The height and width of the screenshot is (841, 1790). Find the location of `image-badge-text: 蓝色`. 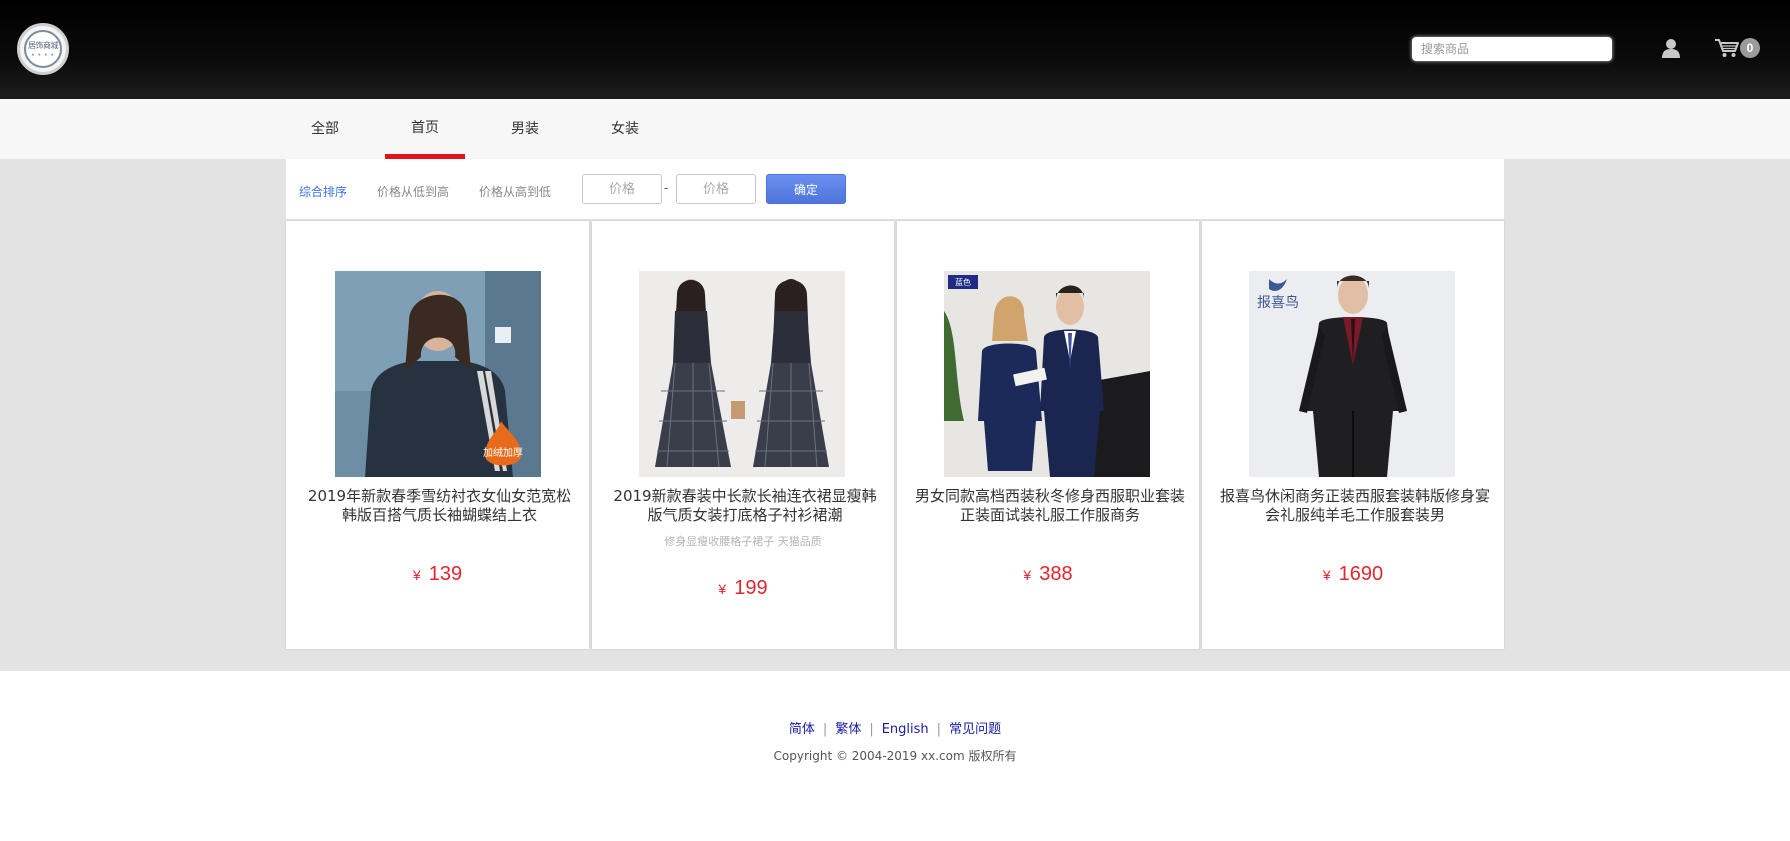

image-badge-text: 蓝色 is located at coordinates (963, 282).